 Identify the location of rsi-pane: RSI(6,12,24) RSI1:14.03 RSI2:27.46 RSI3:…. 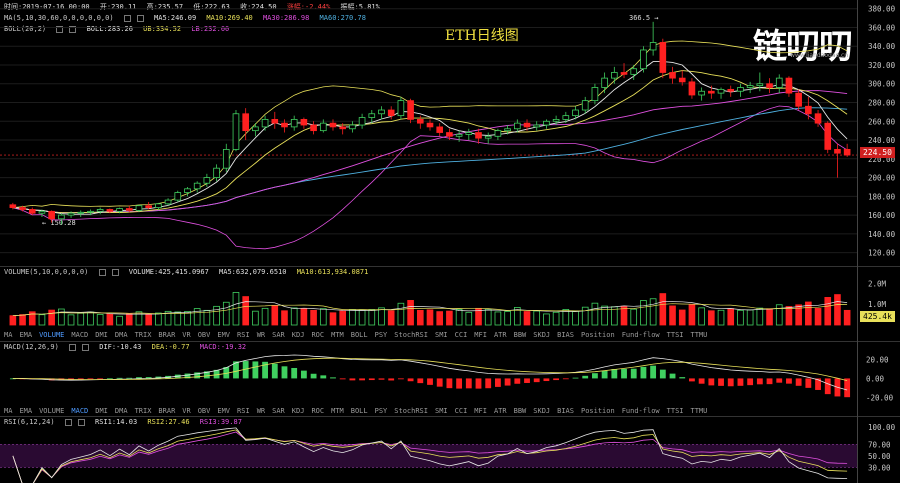
(450, 450).